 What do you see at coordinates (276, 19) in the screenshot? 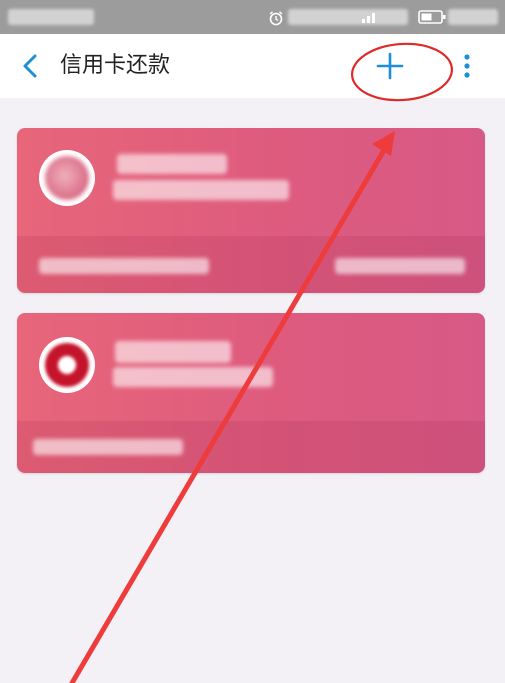
I see `alarm-icon` at bounding box center [276, 19].